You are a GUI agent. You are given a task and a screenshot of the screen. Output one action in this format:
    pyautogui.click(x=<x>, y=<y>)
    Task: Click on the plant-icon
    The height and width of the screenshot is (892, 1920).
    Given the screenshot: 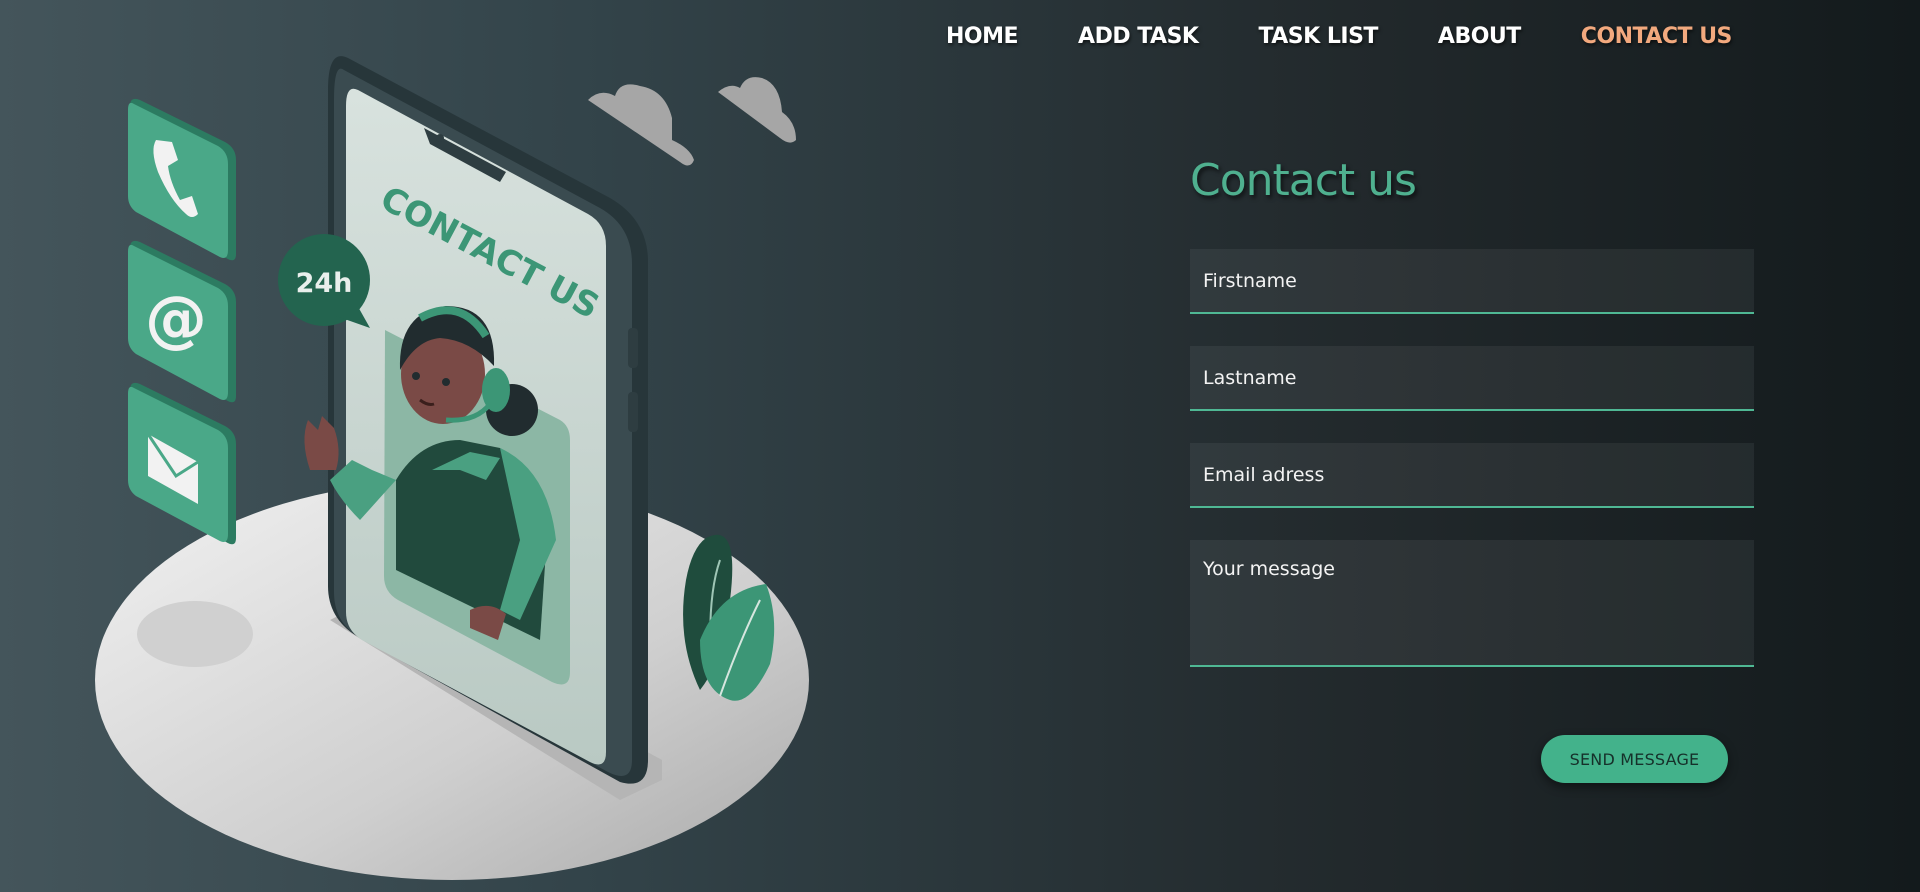 What is the action you would take?
    pyautogui.click(x=729, y=617)
    